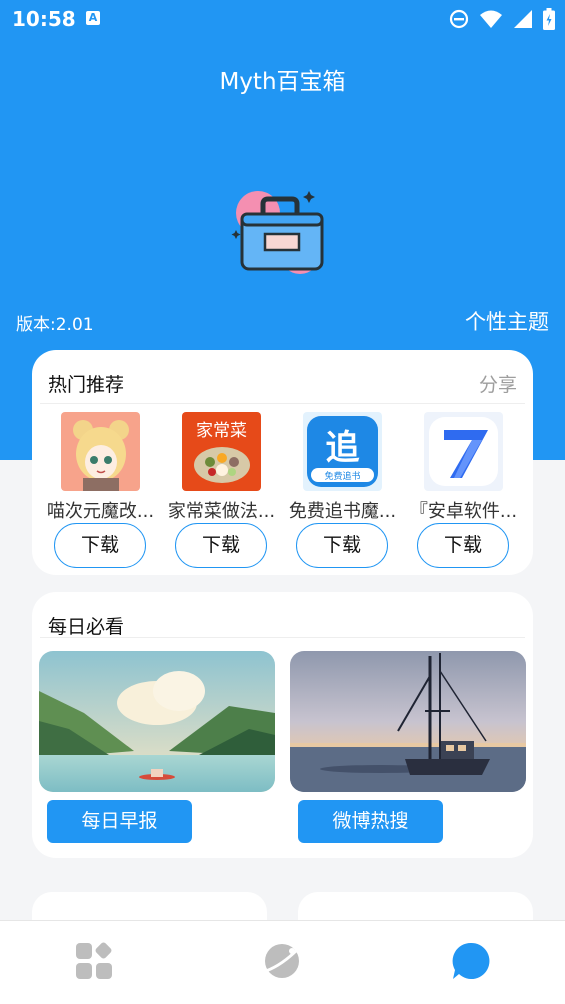  Describe the element at coordinates (471, 961) in the screenshot. I see `chat-bubble-icon` at that location.